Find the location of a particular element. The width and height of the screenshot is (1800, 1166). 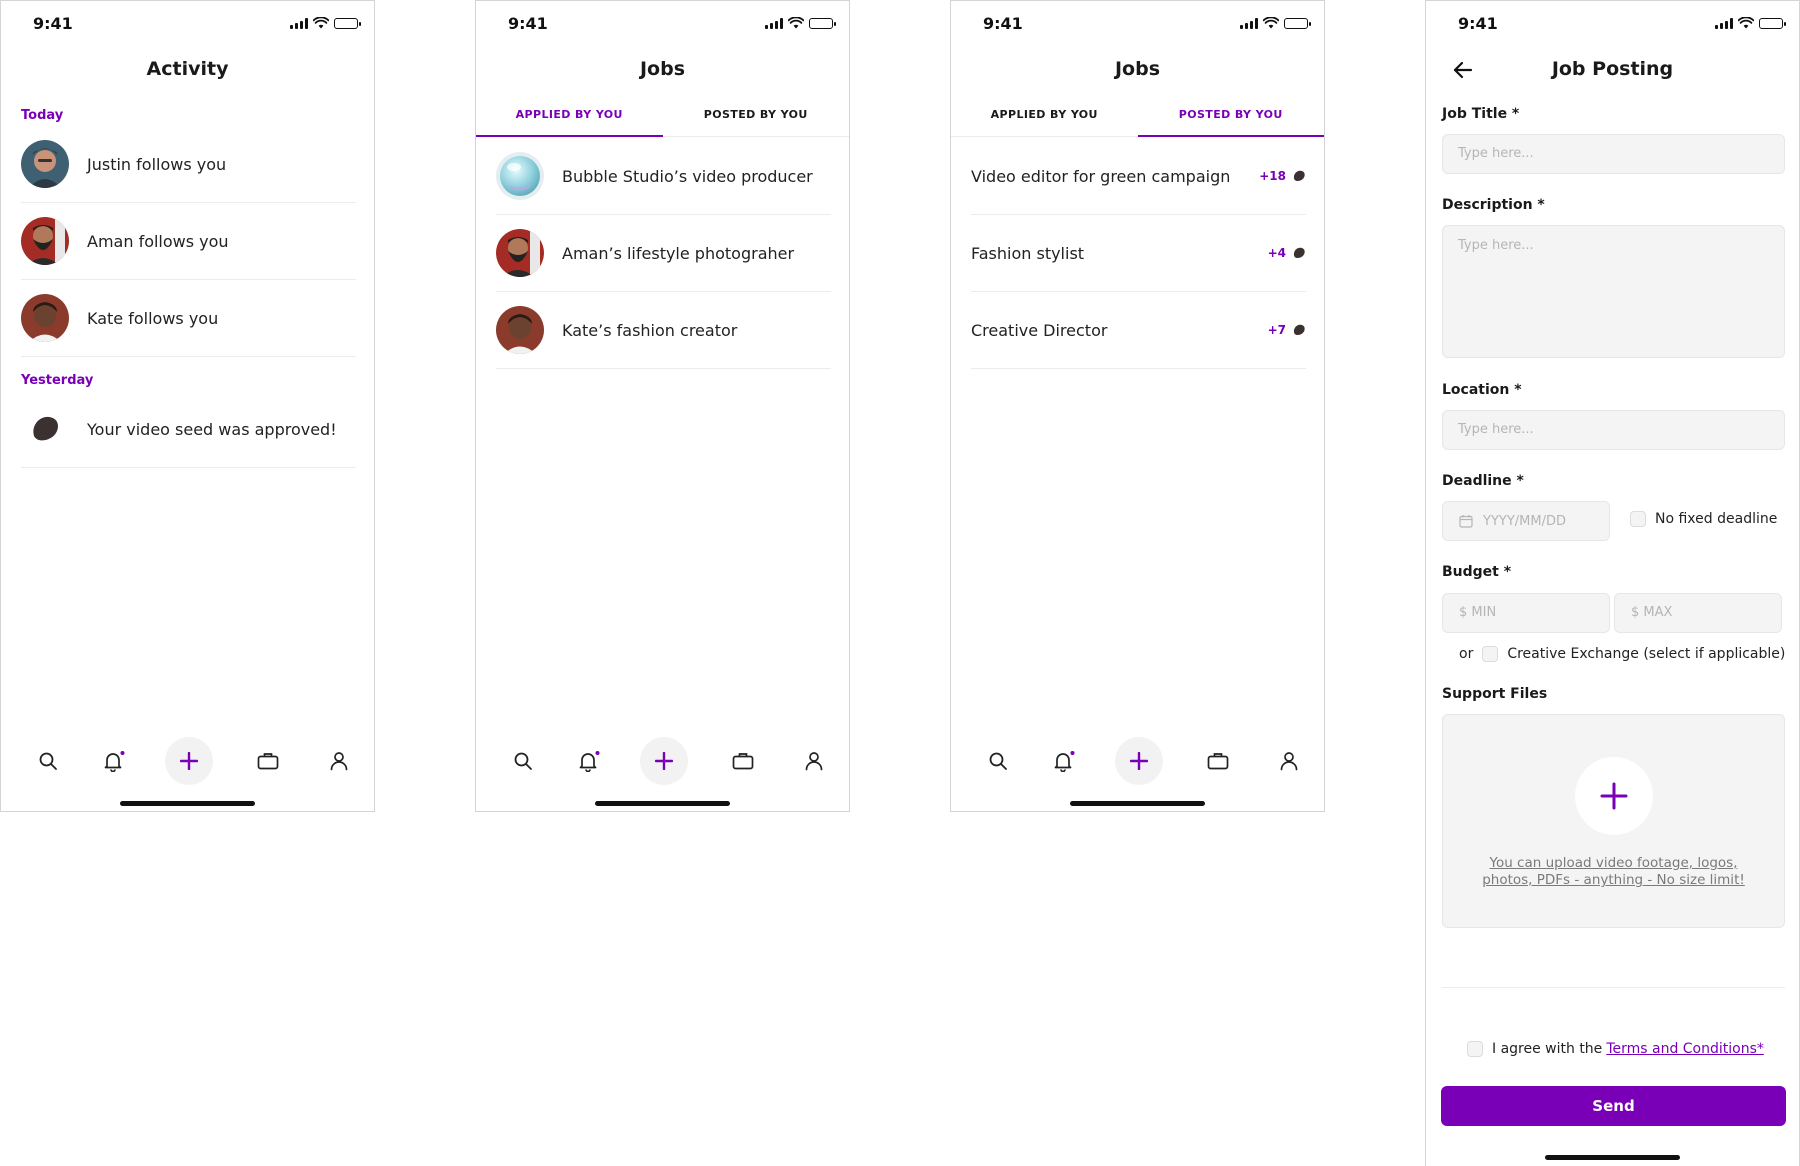

support-files-label: Support Files is located at coordinates (1495, 694).